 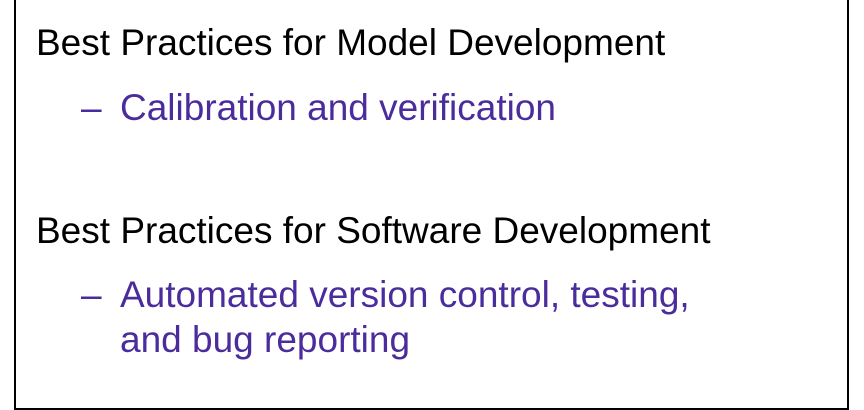 What do you see at coordinates (405, 294) in the screenshot?
I see `bullet-line: Automated version control, testing,` at bounding box center [405, 294].